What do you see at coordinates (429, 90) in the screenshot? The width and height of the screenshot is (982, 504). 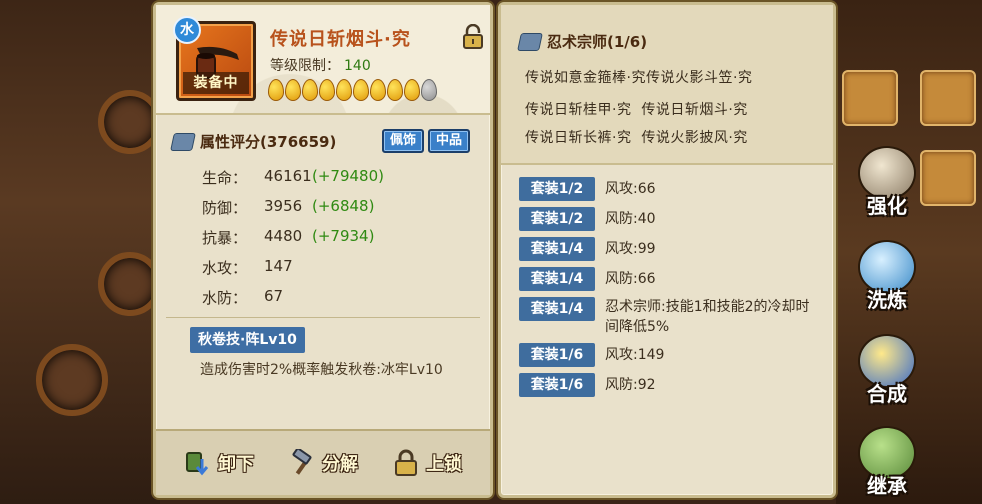 I see `star-empty-icon` at bounding box center [429, 90].